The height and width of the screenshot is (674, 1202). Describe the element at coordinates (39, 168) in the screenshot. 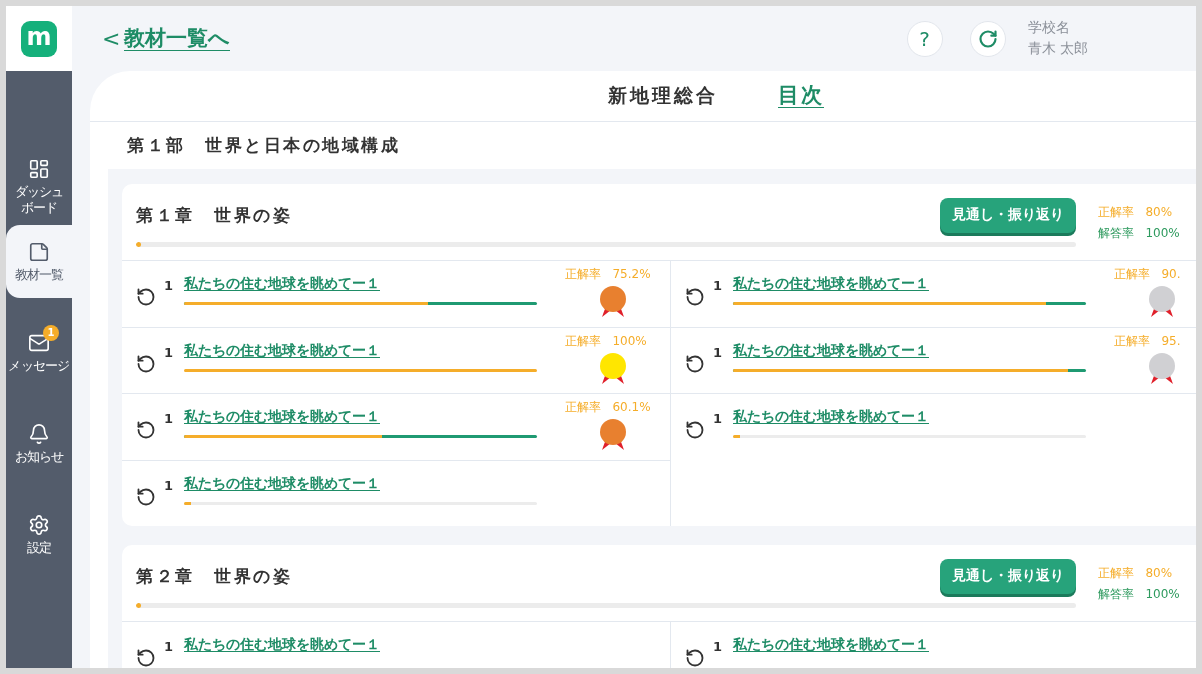

I see `dashboard-icon` at that location.